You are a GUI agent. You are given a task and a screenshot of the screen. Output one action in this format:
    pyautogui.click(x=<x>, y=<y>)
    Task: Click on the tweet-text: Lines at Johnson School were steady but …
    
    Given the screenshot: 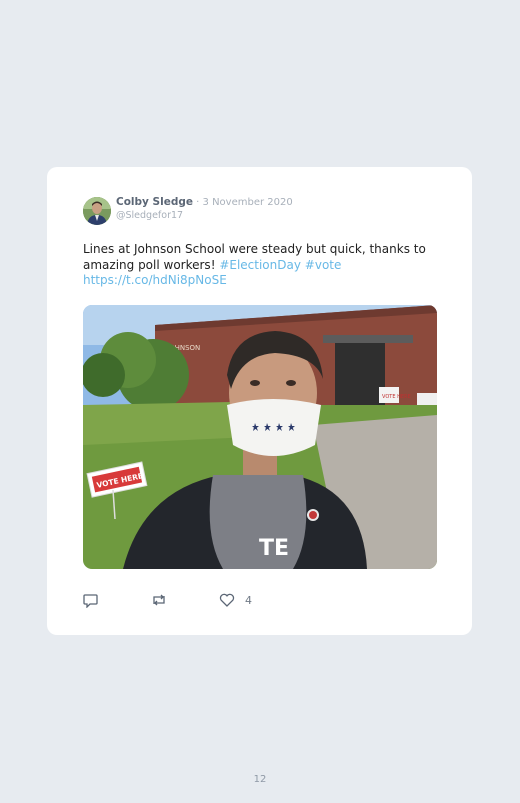 What is the action you would take?
    pyautogui.click(x=259, y=265)
    